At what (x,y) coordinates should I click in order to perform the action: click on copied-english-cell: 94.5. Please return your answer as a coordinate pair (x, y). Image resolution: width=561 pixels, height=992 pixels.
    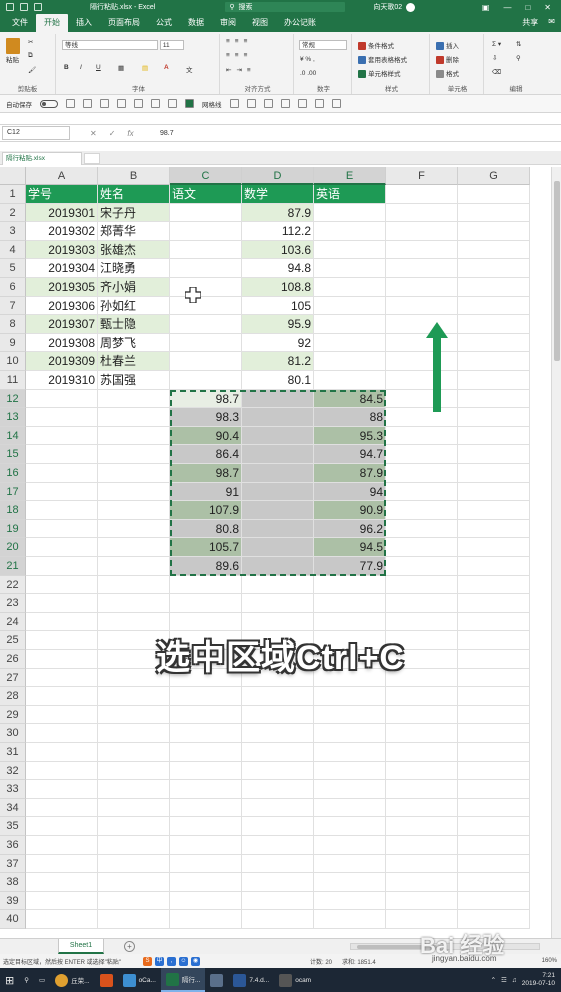
    Looking at the image, I should click on (350, 547).